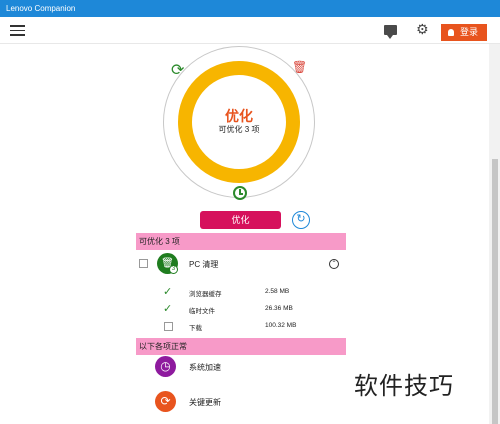 Image resolution: width=500 pixels, height=424 pixels. What do you see at coordinates (469, 32) in the screenshot?
I see `login-label: 登录` at bounding box center [469, 32].